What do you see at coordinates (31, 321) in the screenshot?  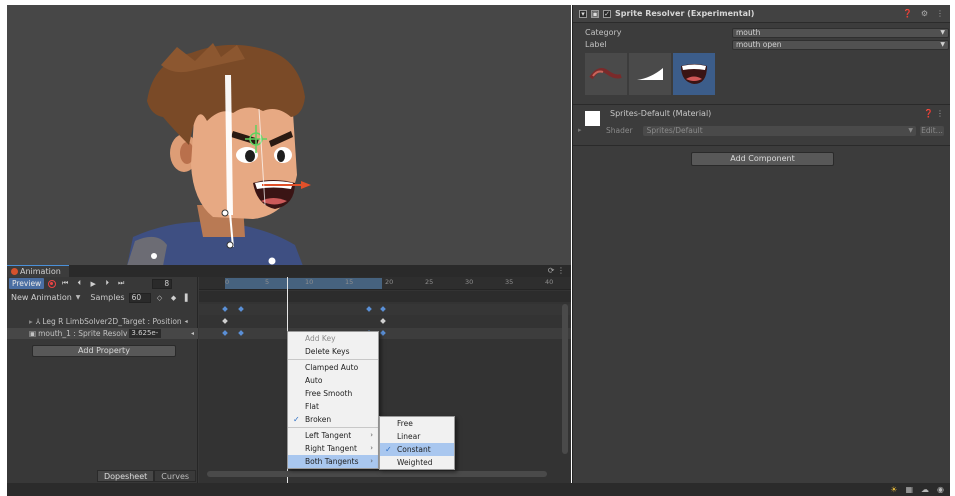 I see `expand-arrow-icon: ▸` at bounding box center [31, 321].